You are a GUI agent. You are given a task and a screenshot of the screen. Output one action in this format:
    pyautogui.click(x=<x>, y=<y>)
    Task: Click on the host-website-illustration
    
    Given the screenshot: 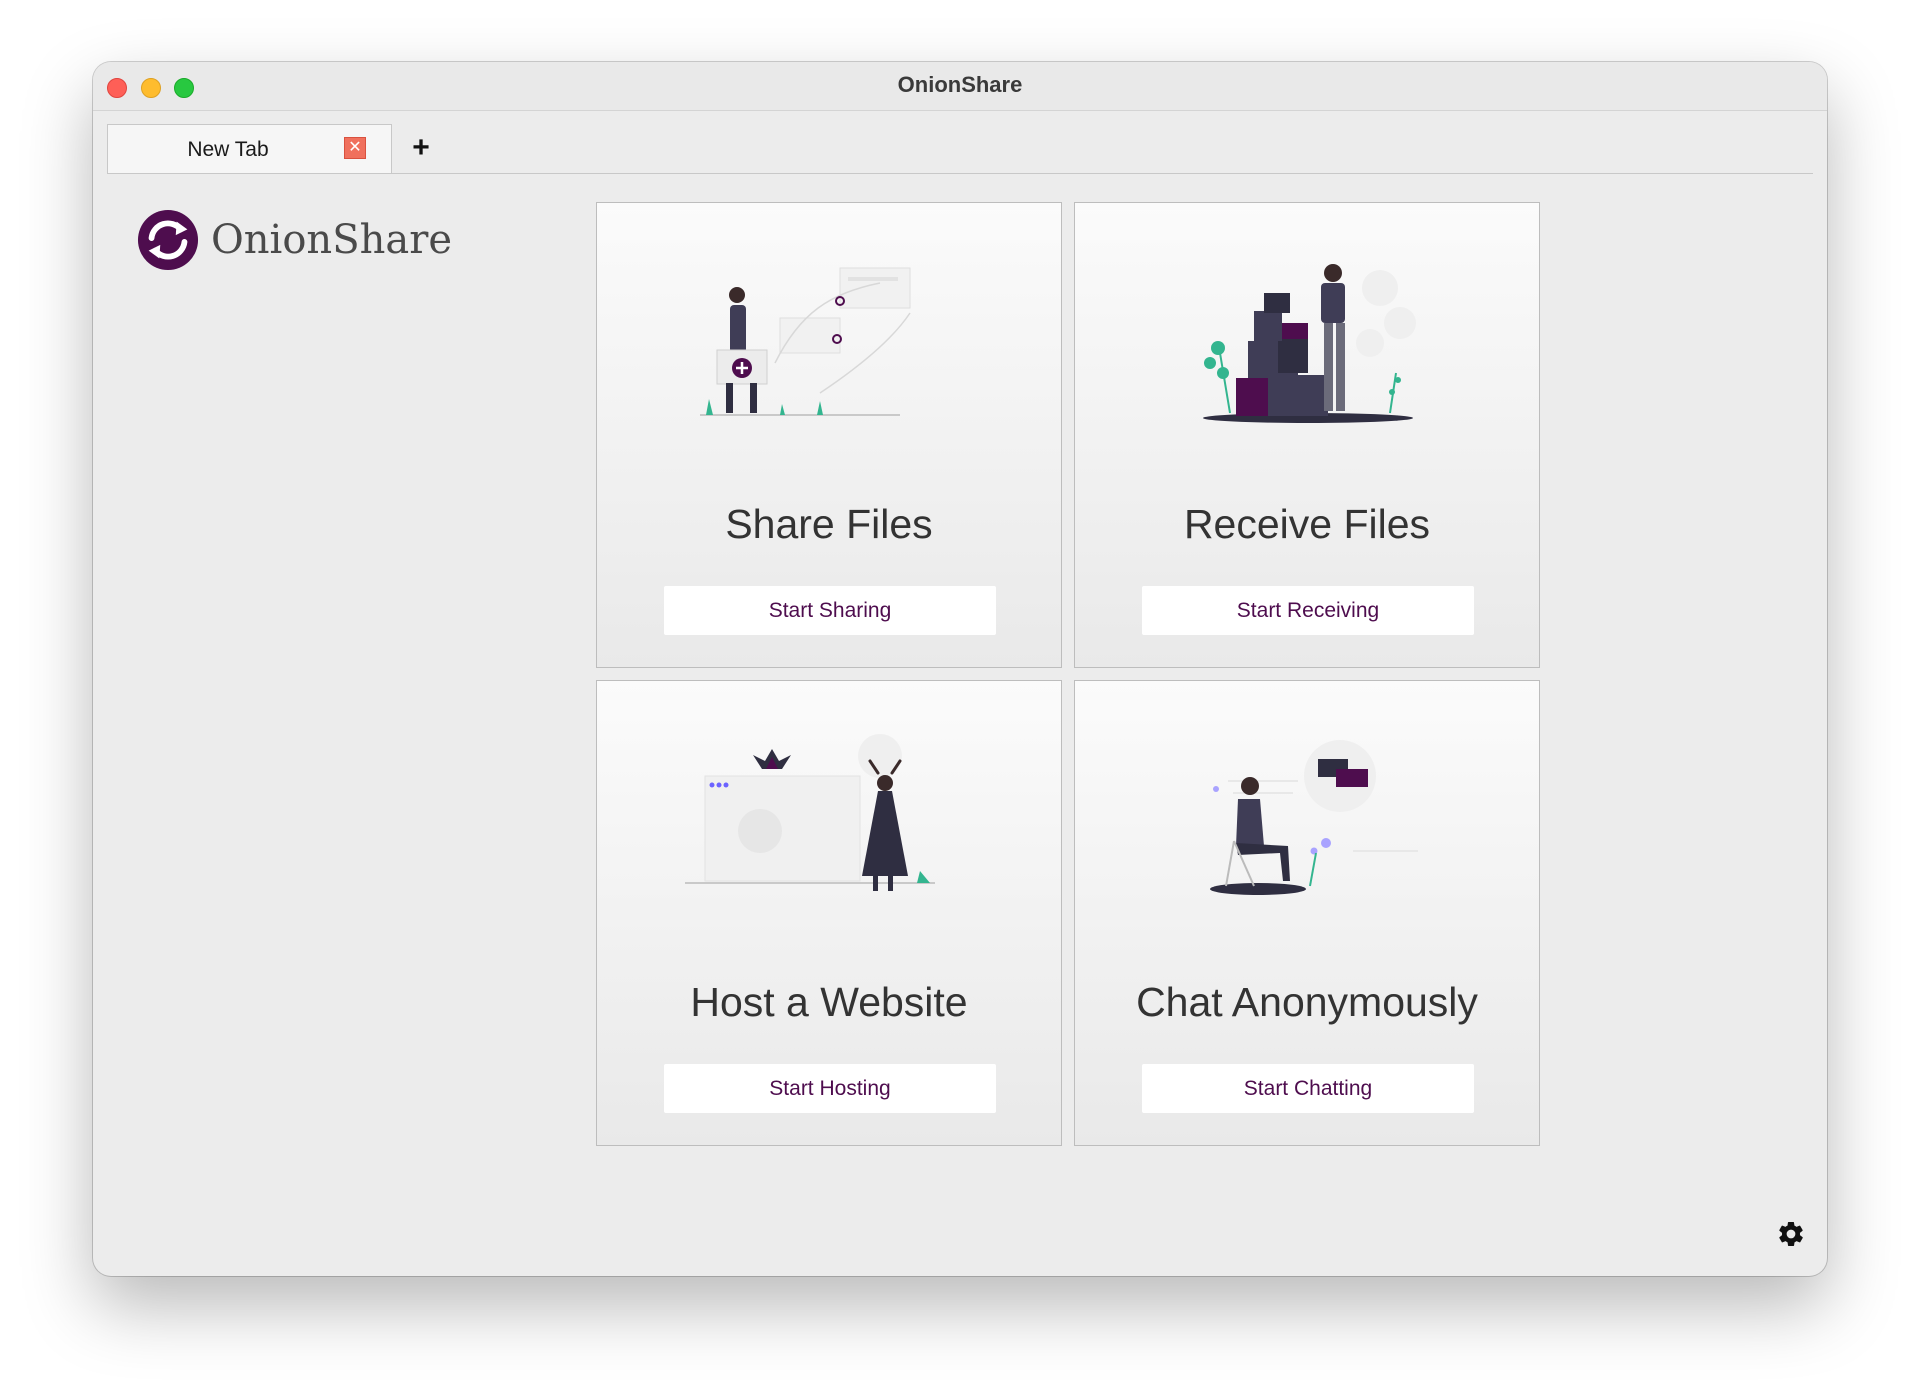 What is the action you would take?
    pyautogui.click(x=810, y=812)
    